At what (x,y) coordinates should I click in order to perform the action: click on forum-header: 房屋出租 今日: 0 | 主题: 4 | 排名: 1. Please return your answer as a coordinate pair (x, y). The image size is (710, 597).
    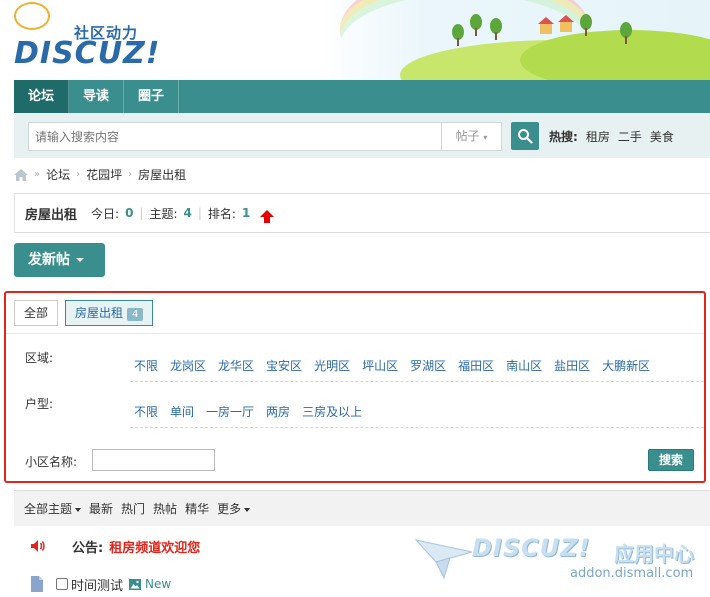
    Looking at the image, I should click on (362, 213).